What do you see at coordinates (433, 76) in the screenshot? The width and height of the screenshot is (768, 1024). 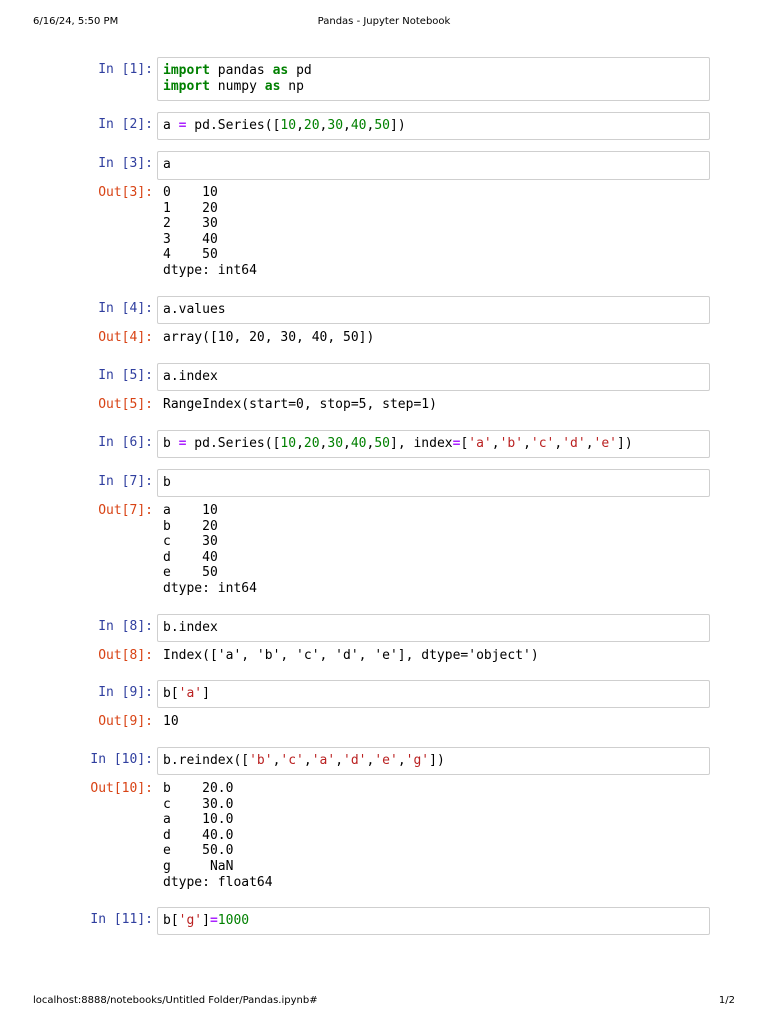 I see `code-editor: import pandas as pd import numpy as np` at bounding box center [433, 76].